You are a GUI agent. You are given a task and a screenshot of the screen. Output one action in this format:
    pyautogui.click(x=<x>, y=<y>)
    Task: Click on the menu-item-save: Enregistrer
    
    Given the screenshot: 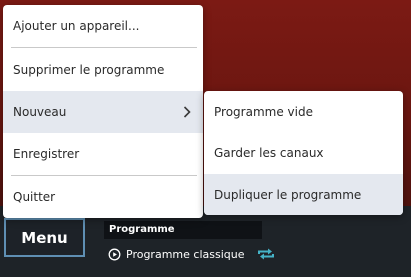 What is the action you would take?
    pyautogui.click(x=103, y=154)
    